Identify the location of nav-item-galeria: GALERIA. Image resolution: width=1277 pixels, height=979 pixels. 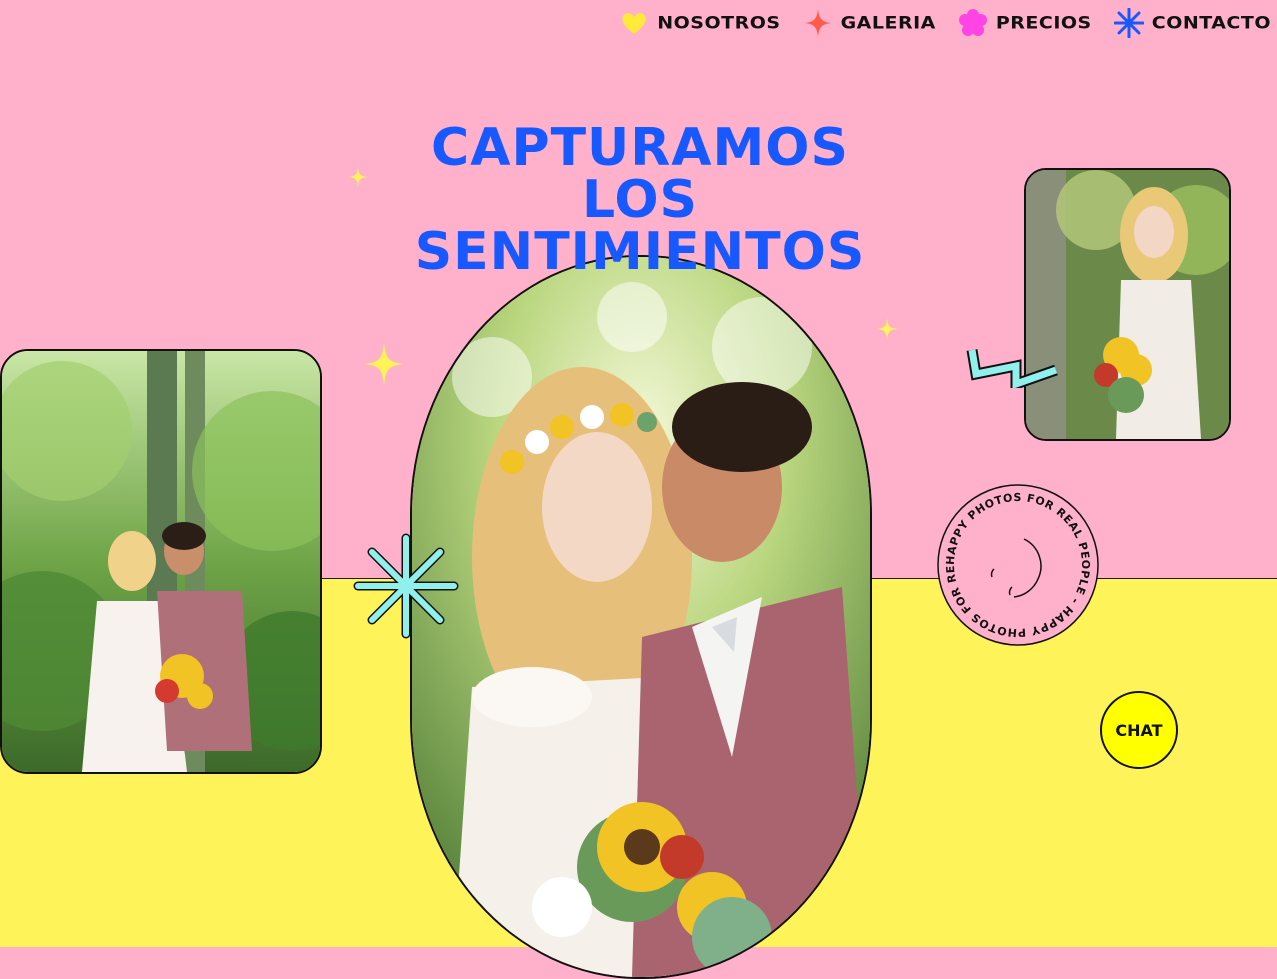
(869, 23).